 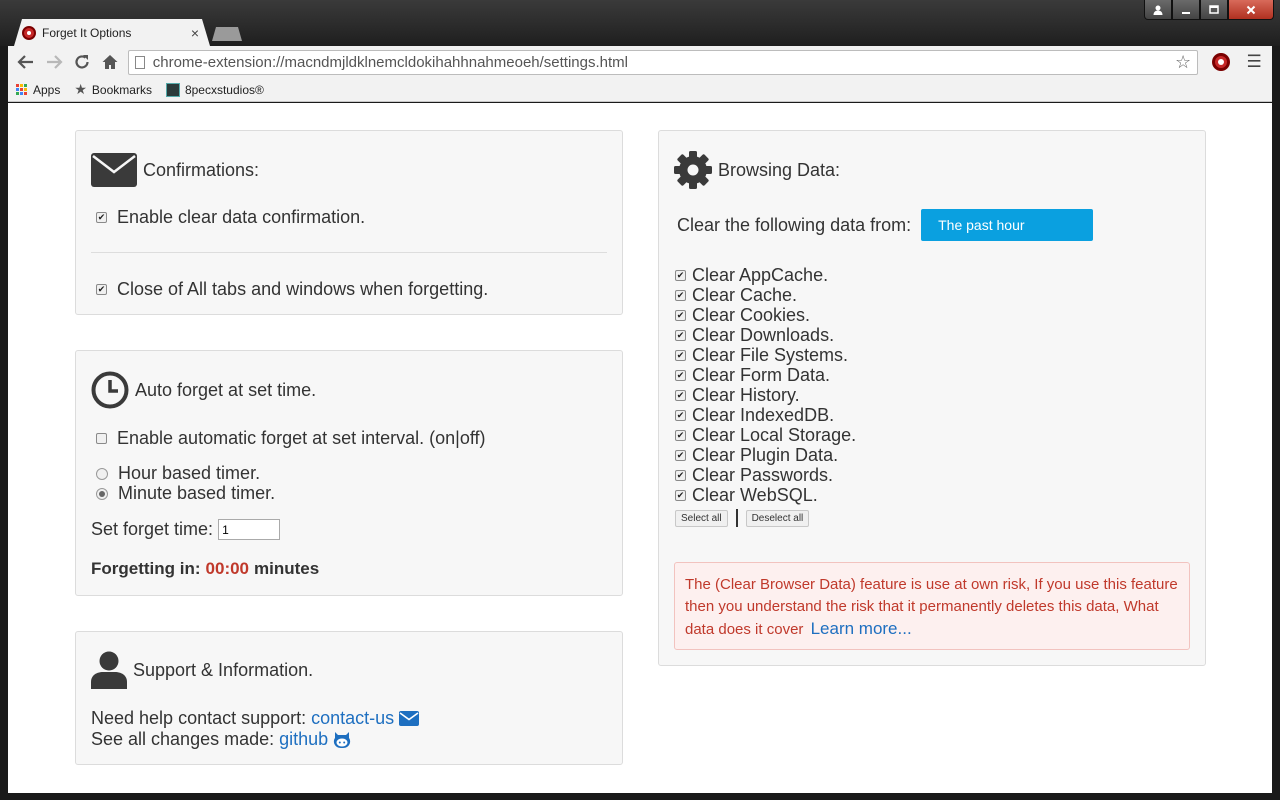 I want to click on minimize-button, so click(x=1186, y=10).